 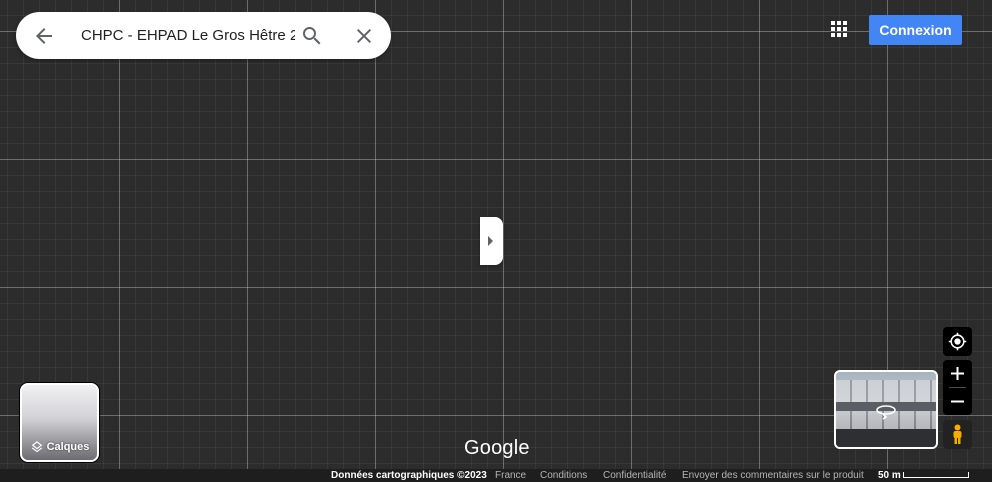 I want to click on my-location-button, so click(x=957, y=341).